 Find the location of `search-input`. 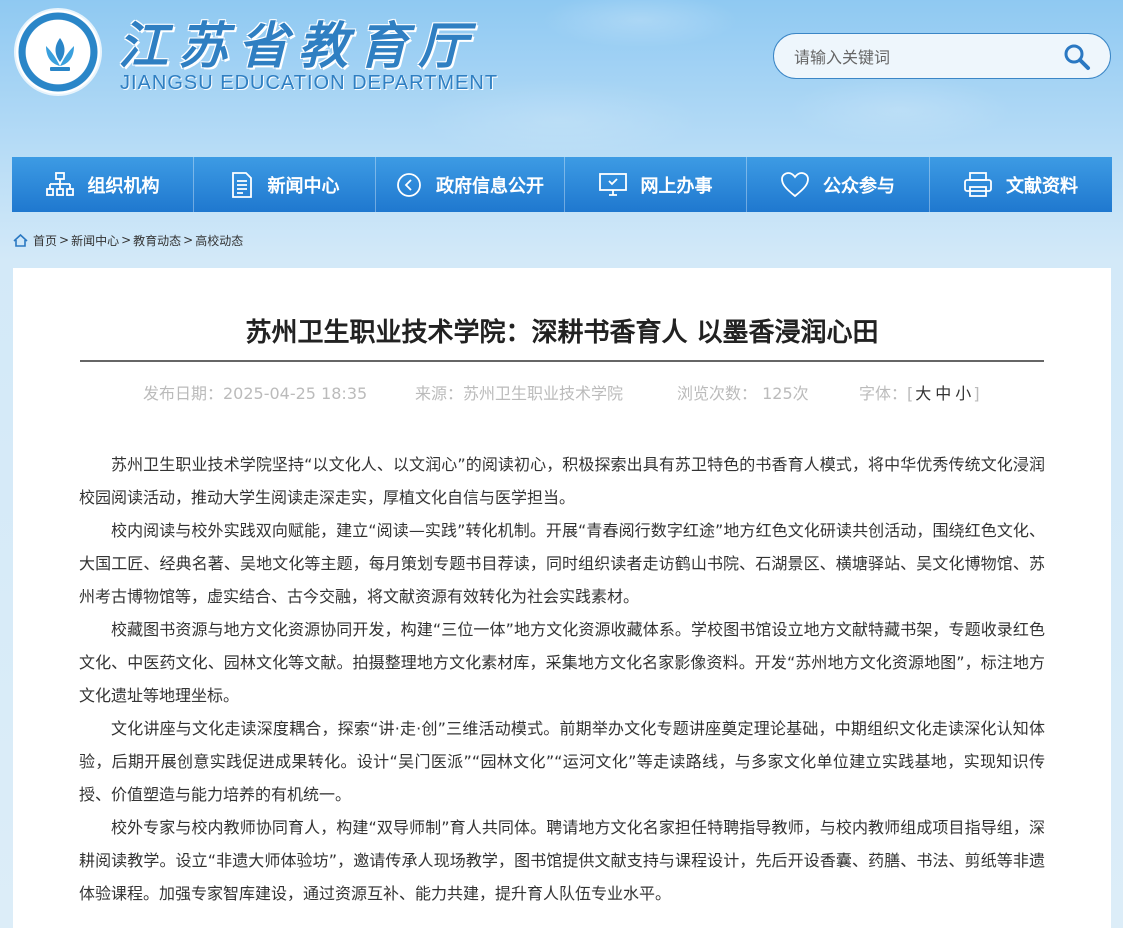

search-input is located at coordinates (924, 57).